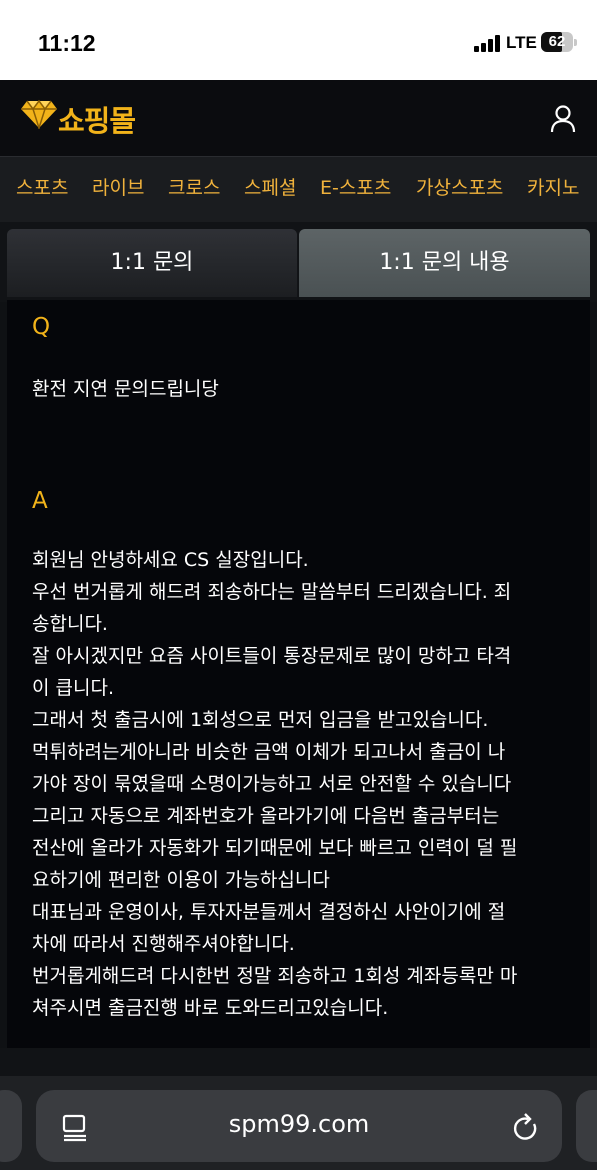  I want to click on battery-icon: 62, so click(559, 42).